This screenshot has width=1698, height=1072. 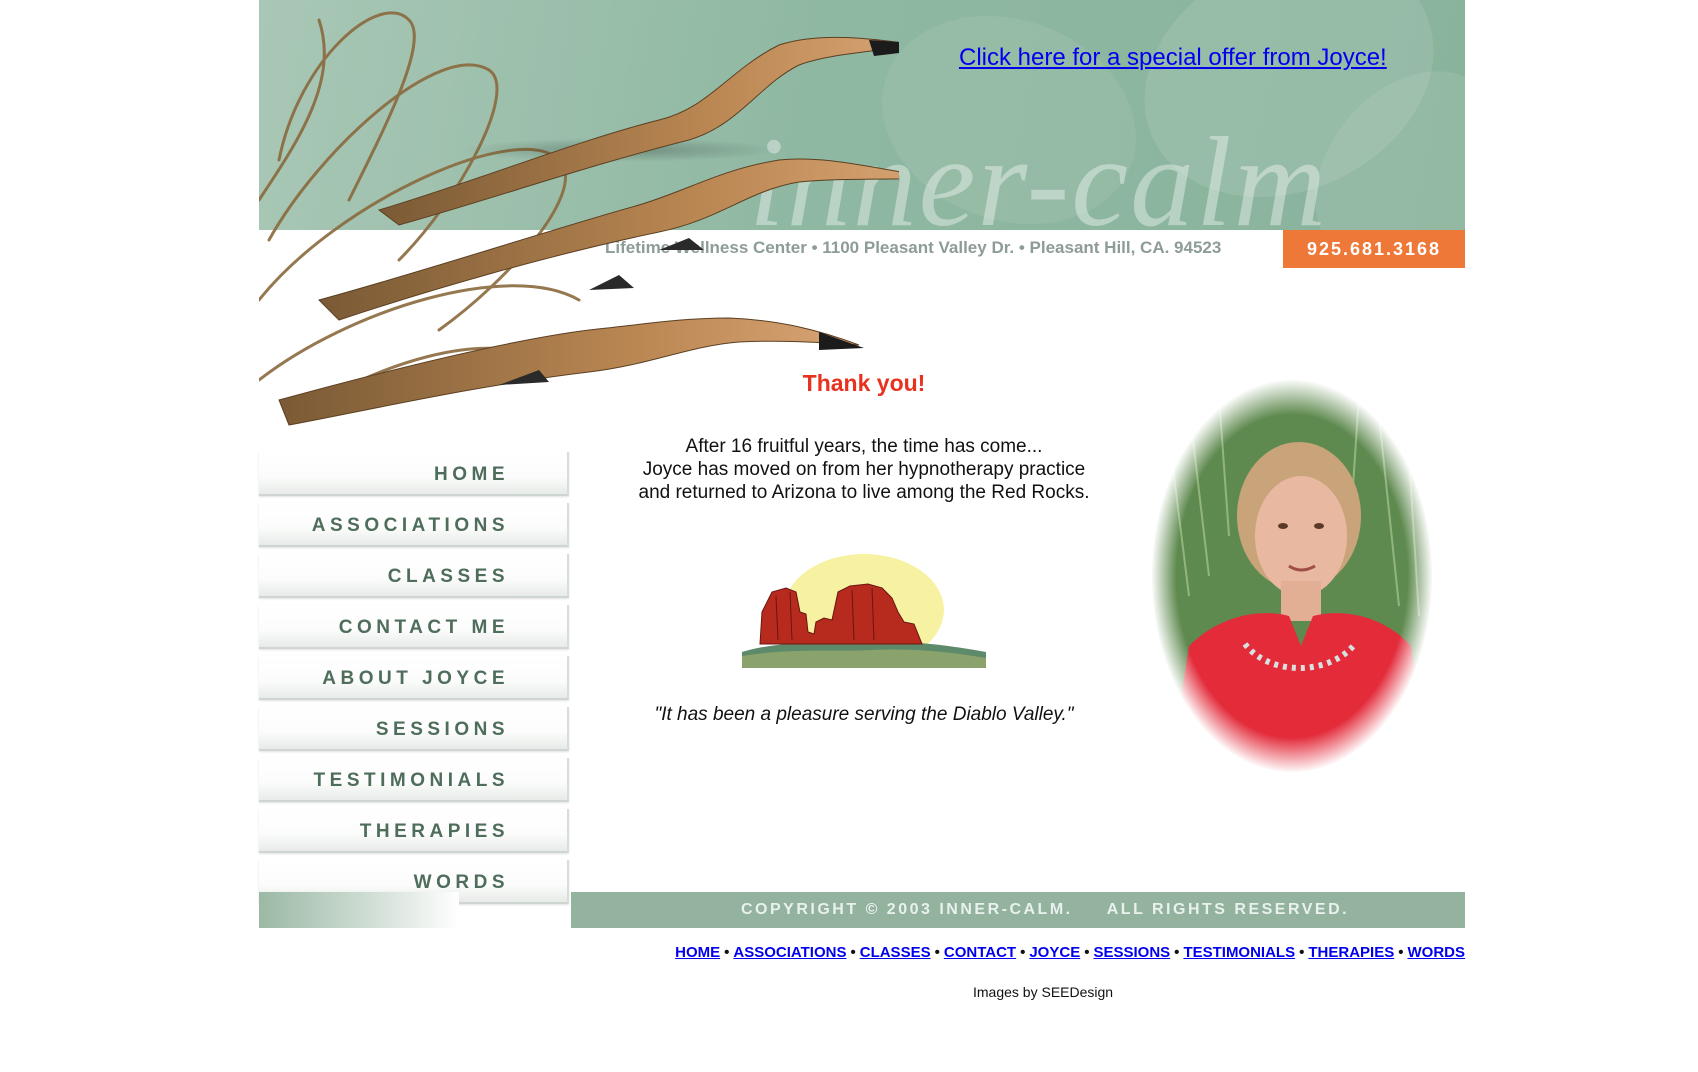 What do you see at coordinates (864, 611) in the screenshot?
I see `red-rocks-artwork` at bounding box center [864, 611].